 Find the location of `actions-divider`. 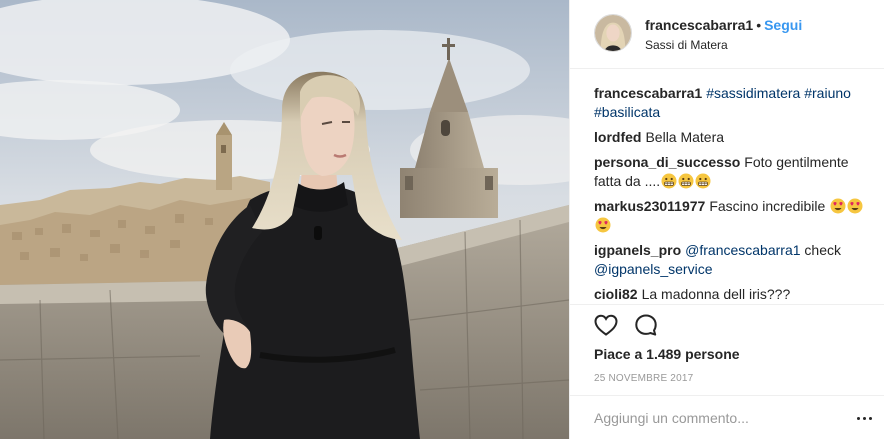

actions-divider is located at coordinates (727, 304).